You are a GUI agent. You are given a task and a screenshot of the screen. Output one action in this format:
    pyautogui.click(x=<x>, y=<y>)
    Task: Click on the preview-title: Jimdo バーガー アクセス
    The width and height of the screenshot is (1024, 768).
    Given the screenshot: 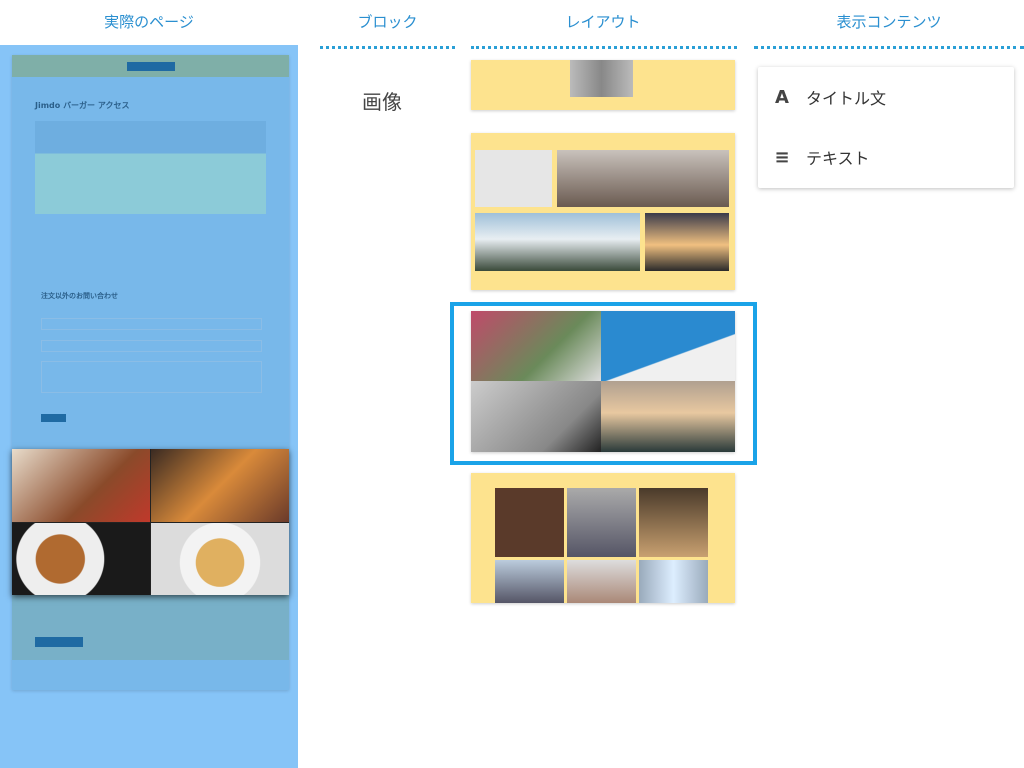 What is the action you would take?
    pyautogui.click(x=82, y=105)
    